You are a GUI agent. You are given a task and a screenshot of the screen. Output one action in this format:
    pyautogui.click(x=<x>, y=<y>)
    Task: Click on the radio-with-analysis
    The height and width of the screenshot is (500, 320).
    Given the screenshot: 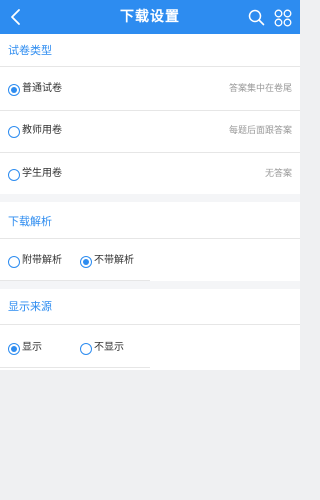 What is the action you would take?
    pyautogui.click(x=14, y=262)
    